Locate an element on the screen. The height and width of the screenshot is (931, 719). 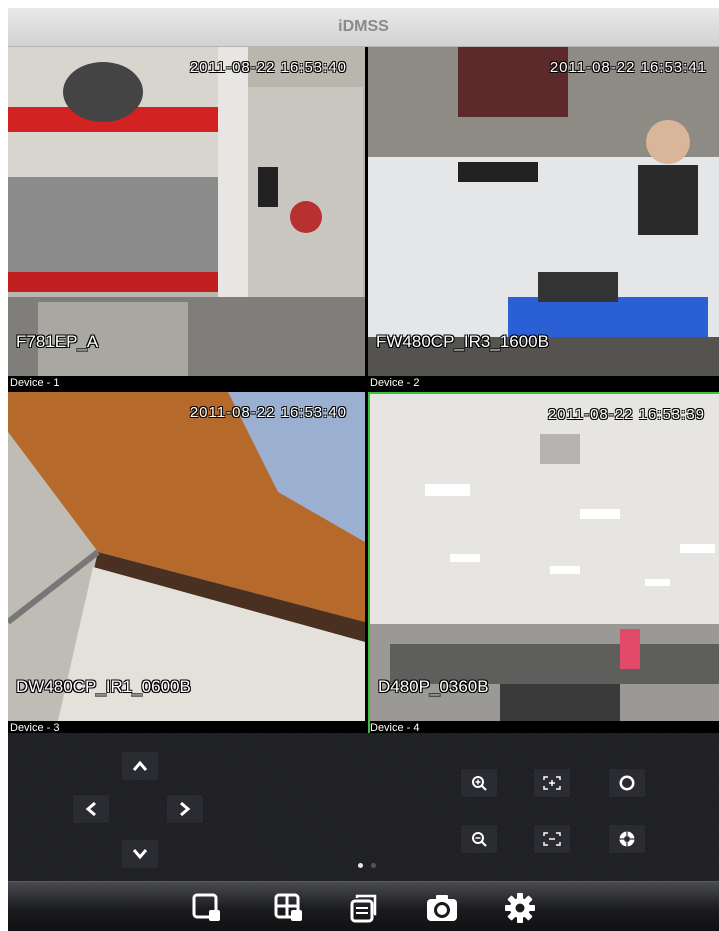
zoom-in-icon is located at coordinates (479, 783).